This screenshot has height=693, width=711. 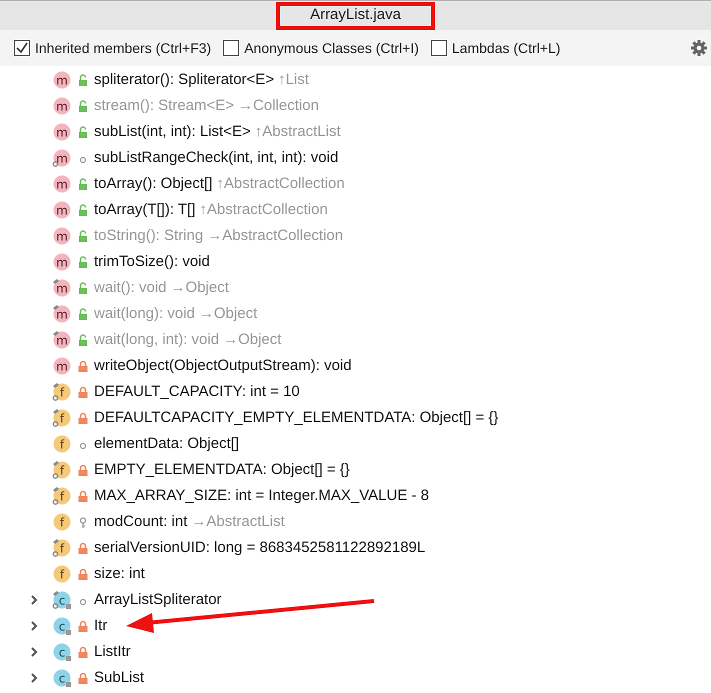 I want to click on window-title: ArrayList.java, so click(x=355, y=16).